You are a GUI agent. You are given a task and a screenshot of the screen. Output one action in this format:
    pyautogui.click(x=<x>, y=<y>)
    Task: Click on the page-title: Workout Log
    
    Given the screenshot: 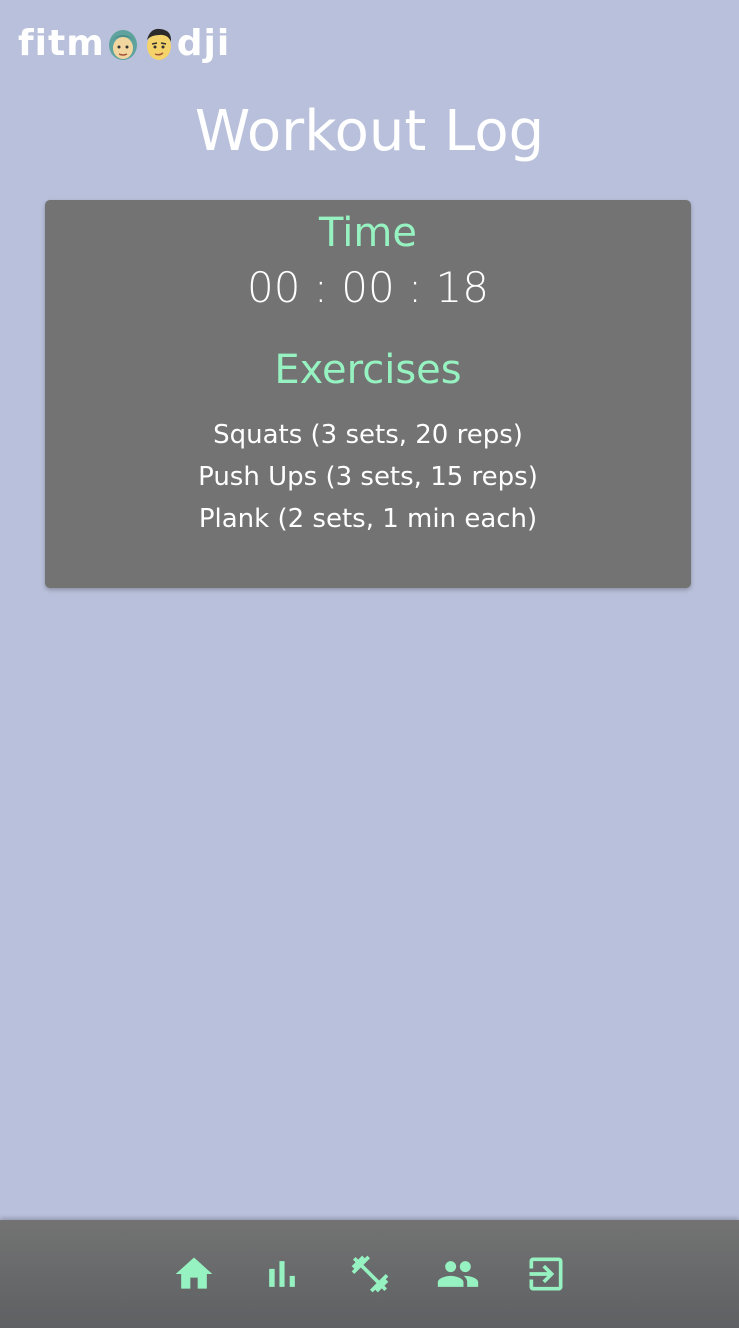 What is the action you would take?
    pyautogui.click(x=369, y=131)
    